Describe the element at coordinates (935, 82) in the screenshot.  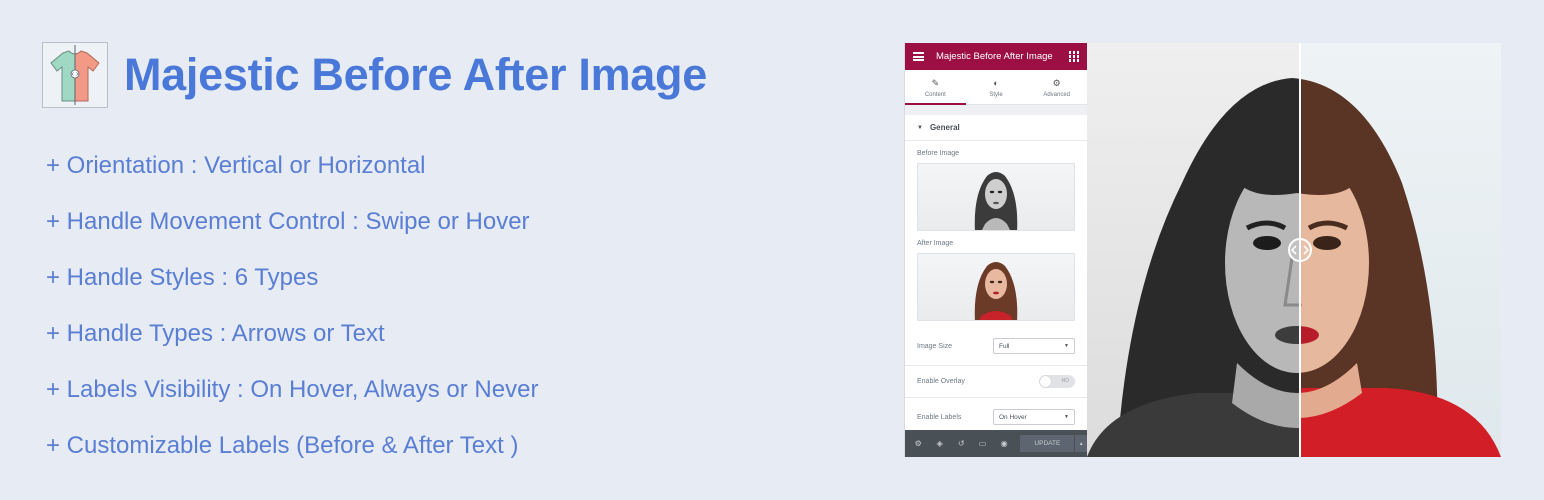
I see `pencil-icon: ✎` at that location.